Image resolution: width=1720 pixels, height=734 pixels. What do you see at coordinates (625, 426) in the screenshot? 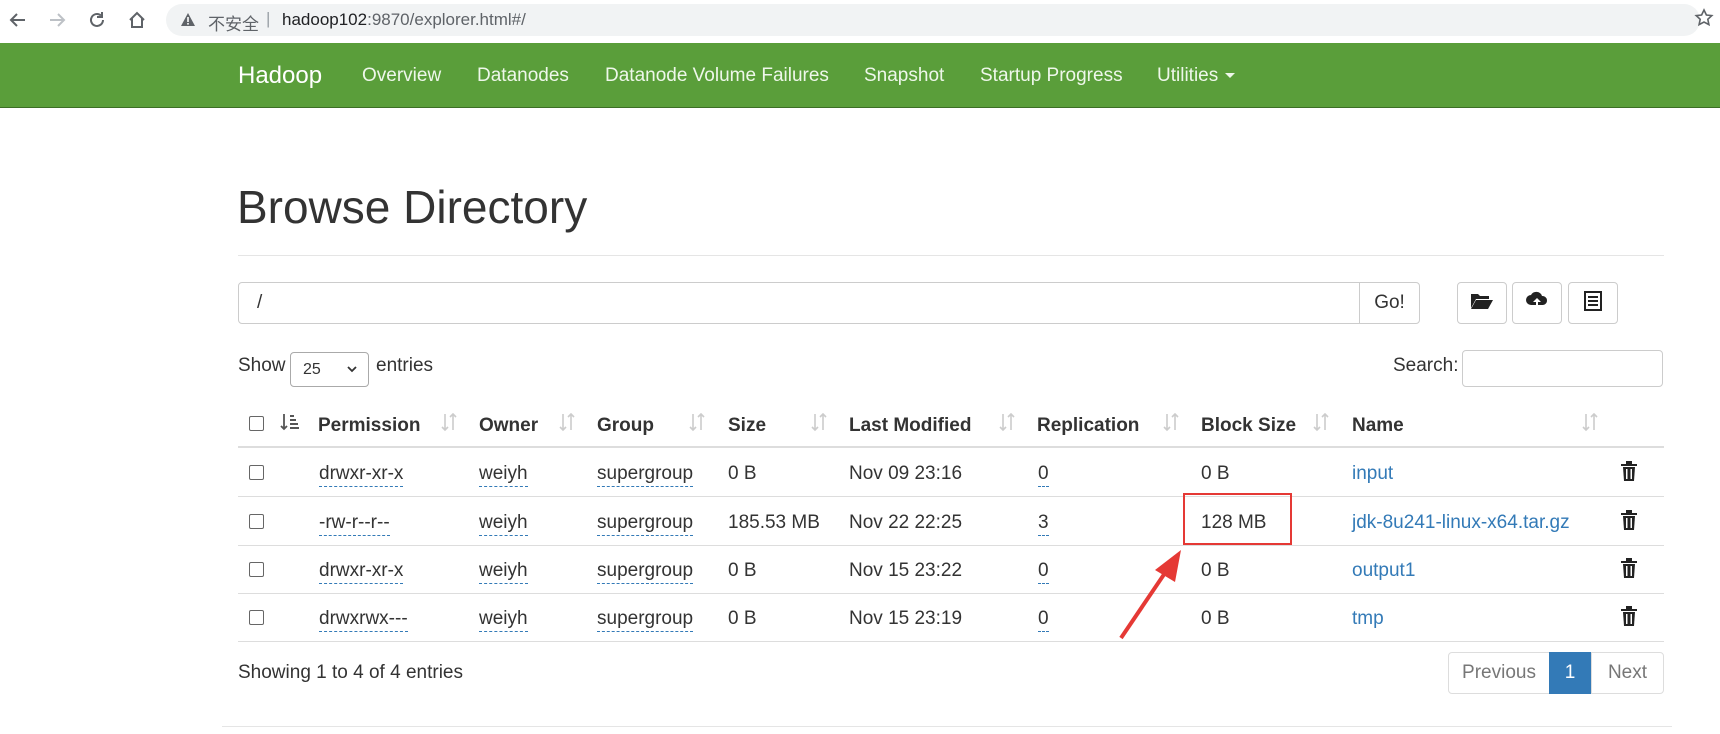
I see `header-group: Group` at bounding box center [625, 426].